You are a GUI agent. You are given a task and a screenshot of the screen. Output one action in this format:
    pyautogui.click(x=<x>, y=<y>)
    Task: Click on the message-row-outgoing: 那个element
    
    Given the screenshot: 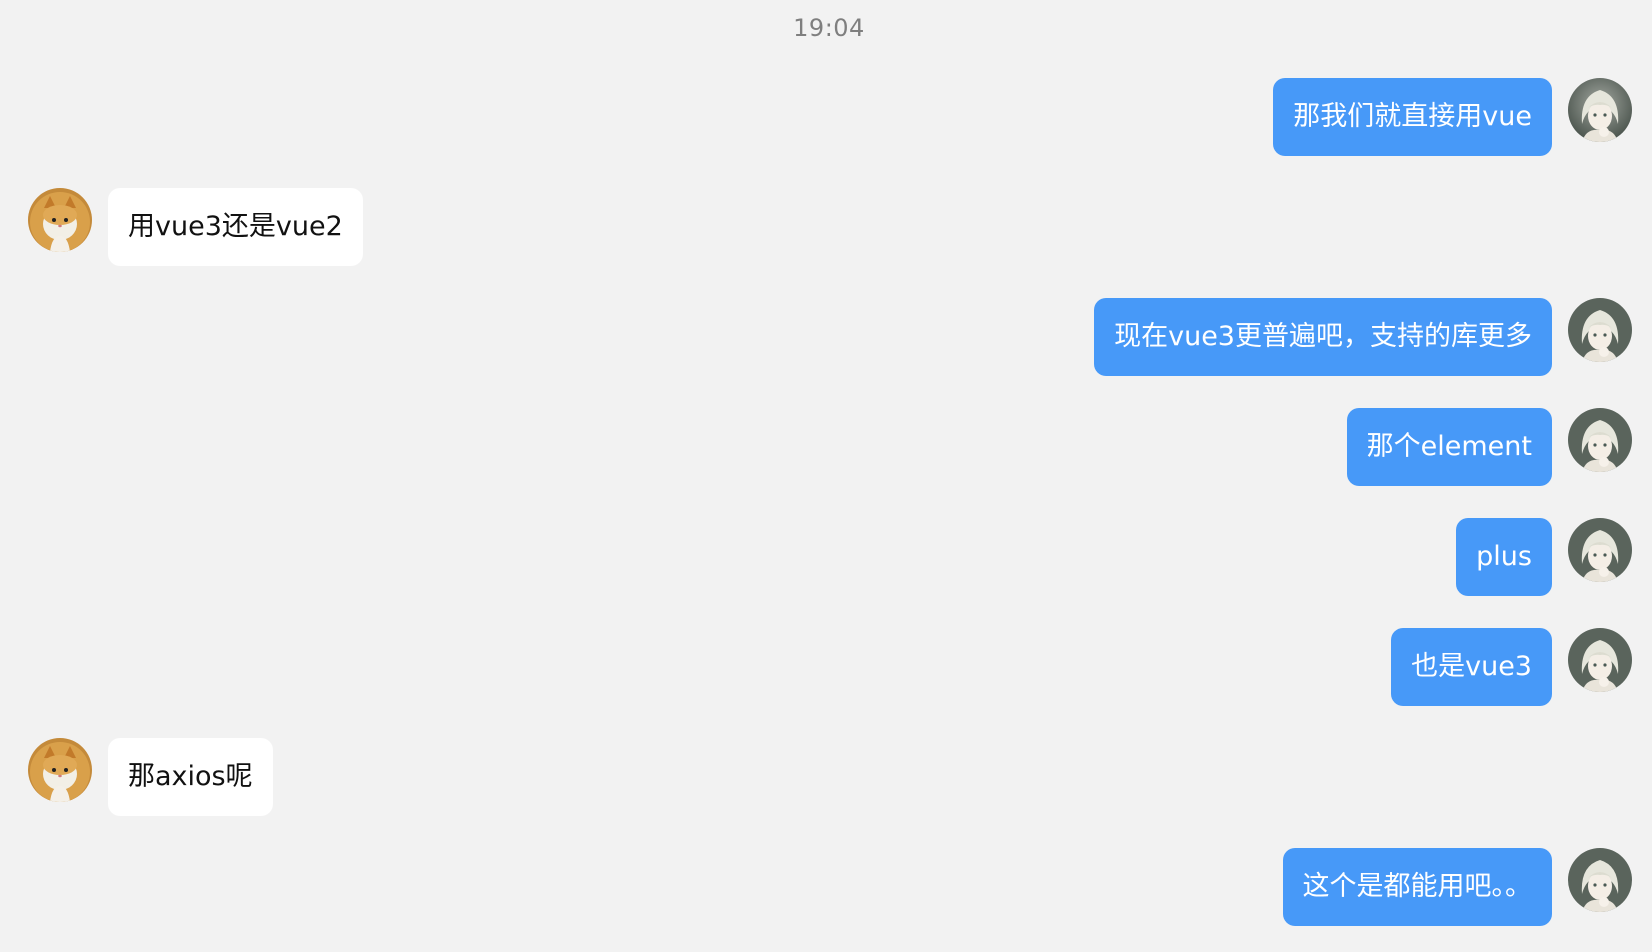 What is the action you would take?
    pyautogui.click(x=1489, y=447)
    